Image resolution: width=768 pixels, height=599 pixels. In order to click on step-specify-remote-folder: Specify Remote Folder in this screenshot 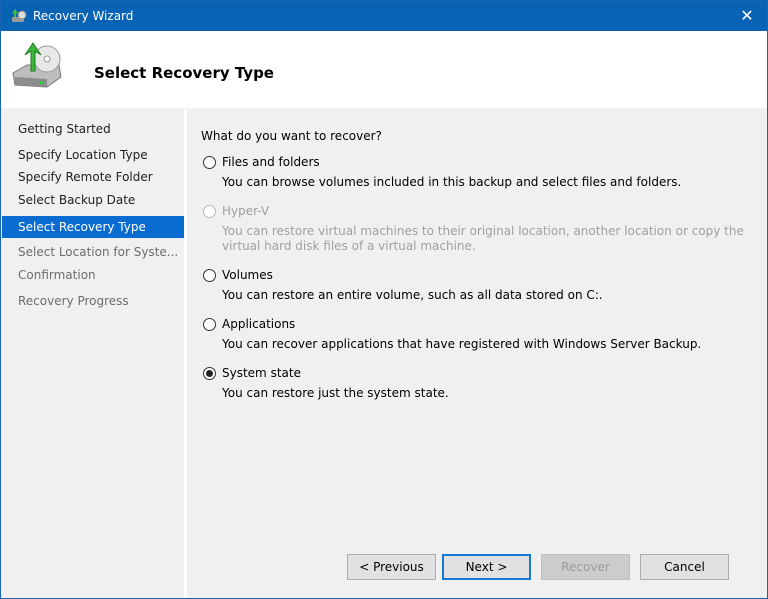, I will do `click(93, 177)`.